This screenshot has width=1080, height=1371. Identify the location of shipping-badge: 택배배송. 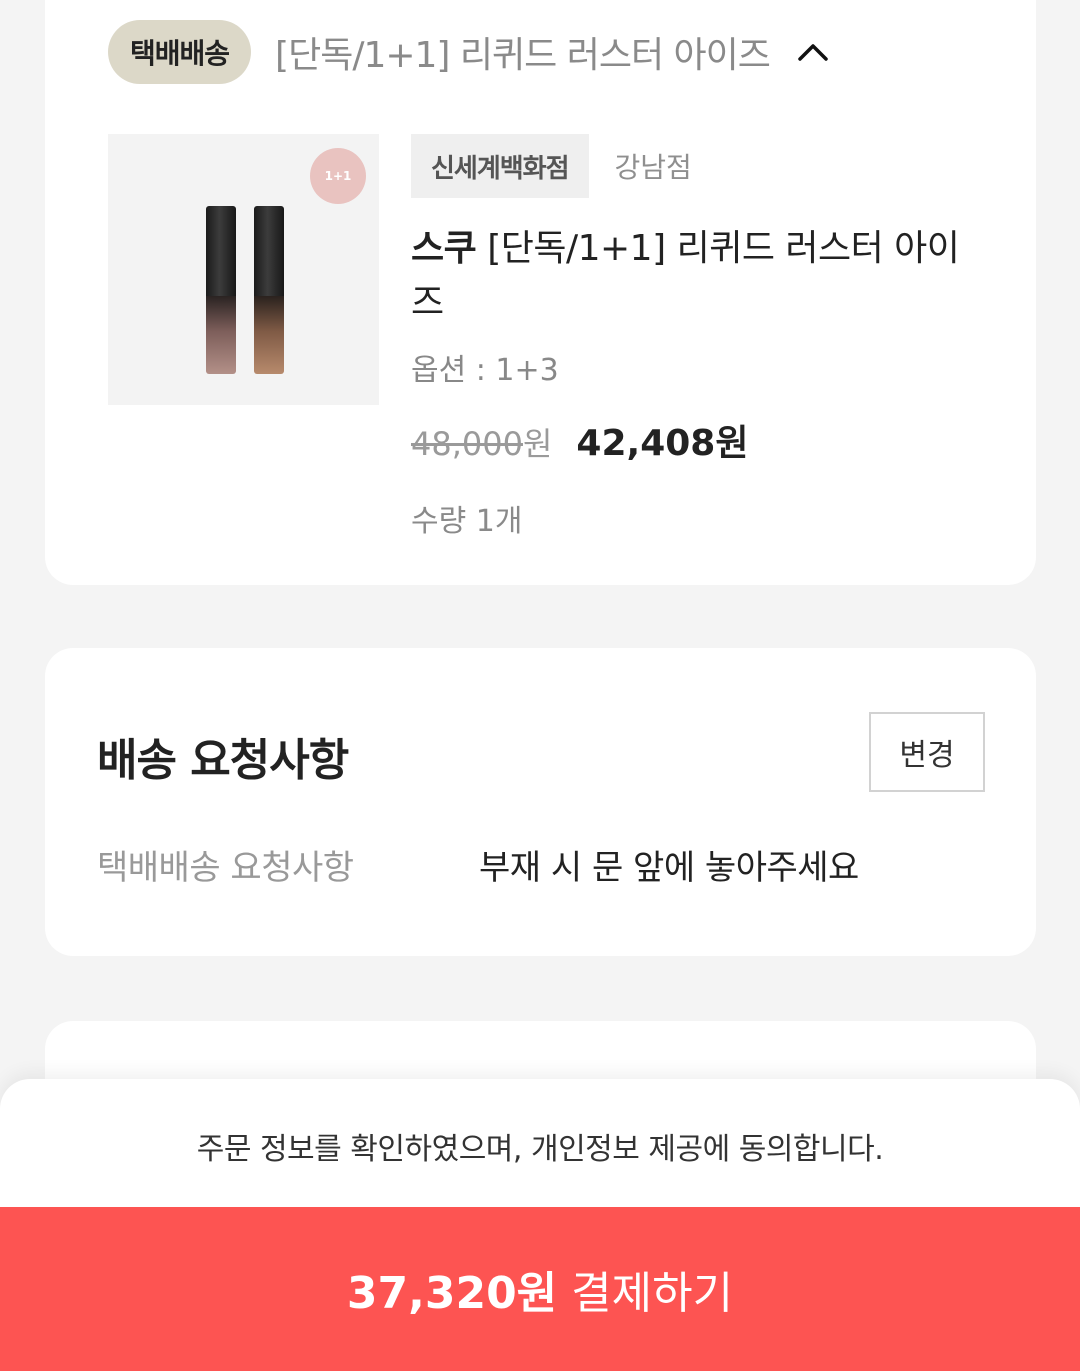
(180, 52).